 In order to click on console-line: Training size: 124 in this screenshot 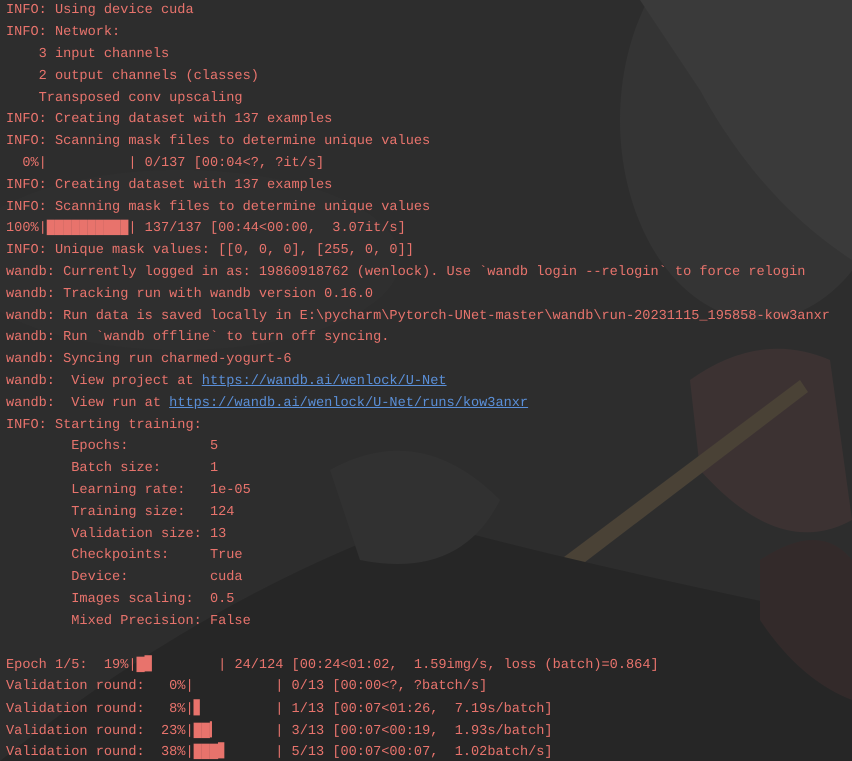, I will do `click(152, 512)`.